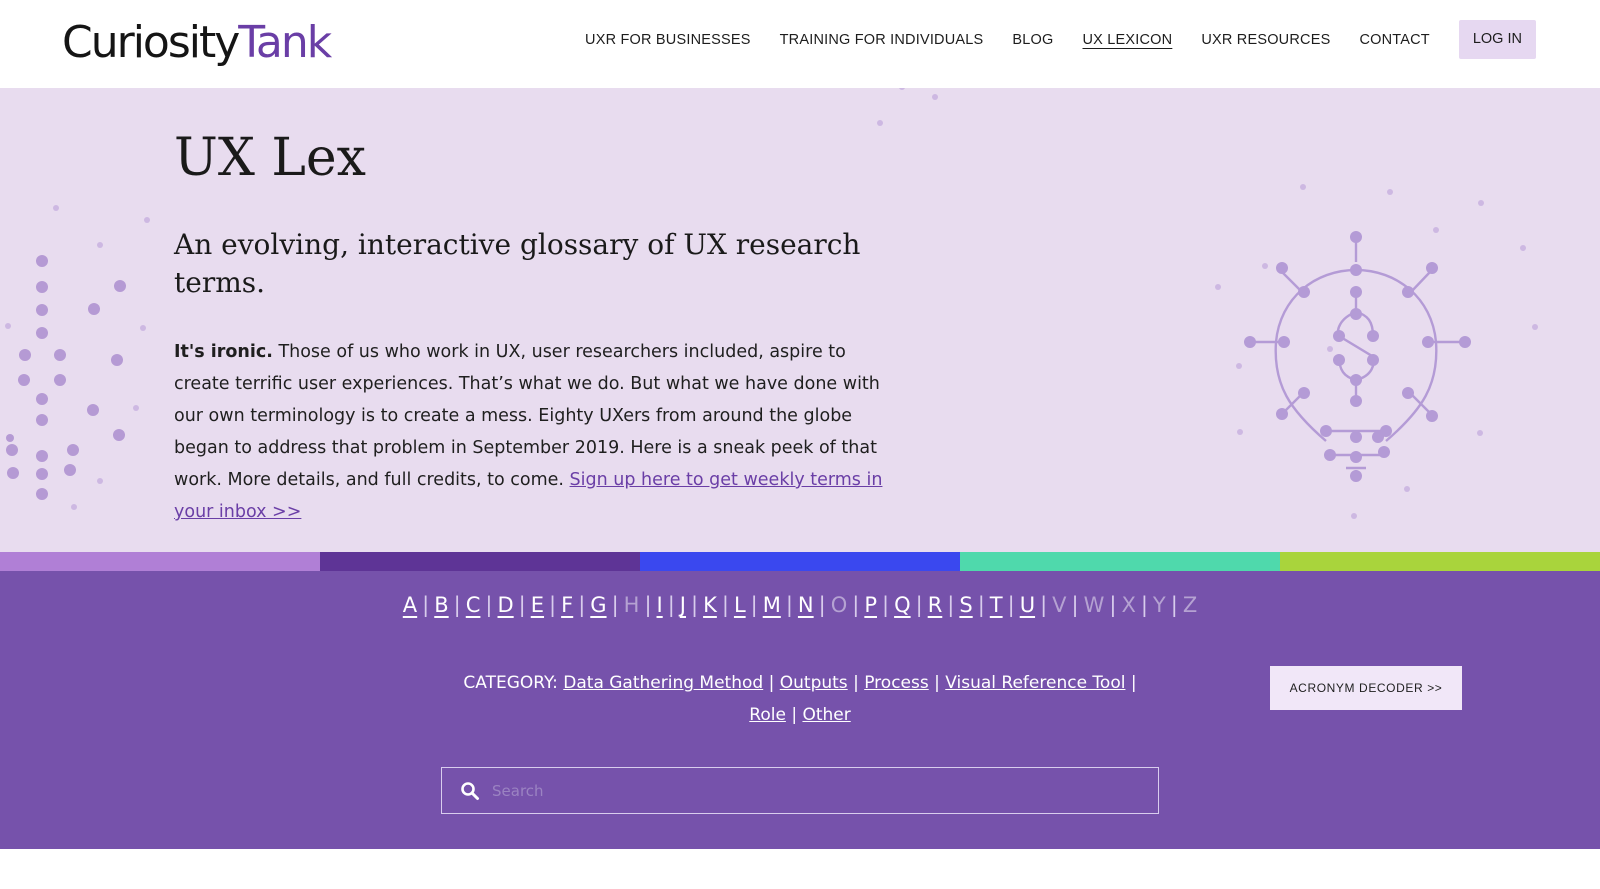  Describe the element at coordinates (996, 605) in the screenshot. I see `letter-t: T` at that location.